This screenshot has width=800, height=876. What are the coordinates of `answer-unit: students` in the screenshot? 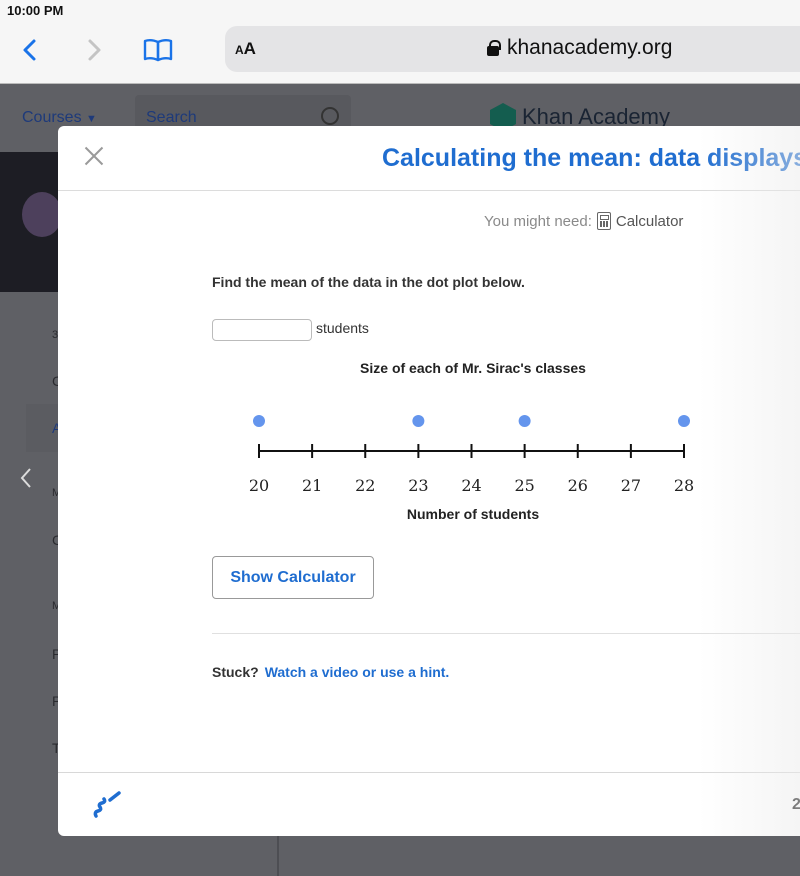 It's located at (342, 328).